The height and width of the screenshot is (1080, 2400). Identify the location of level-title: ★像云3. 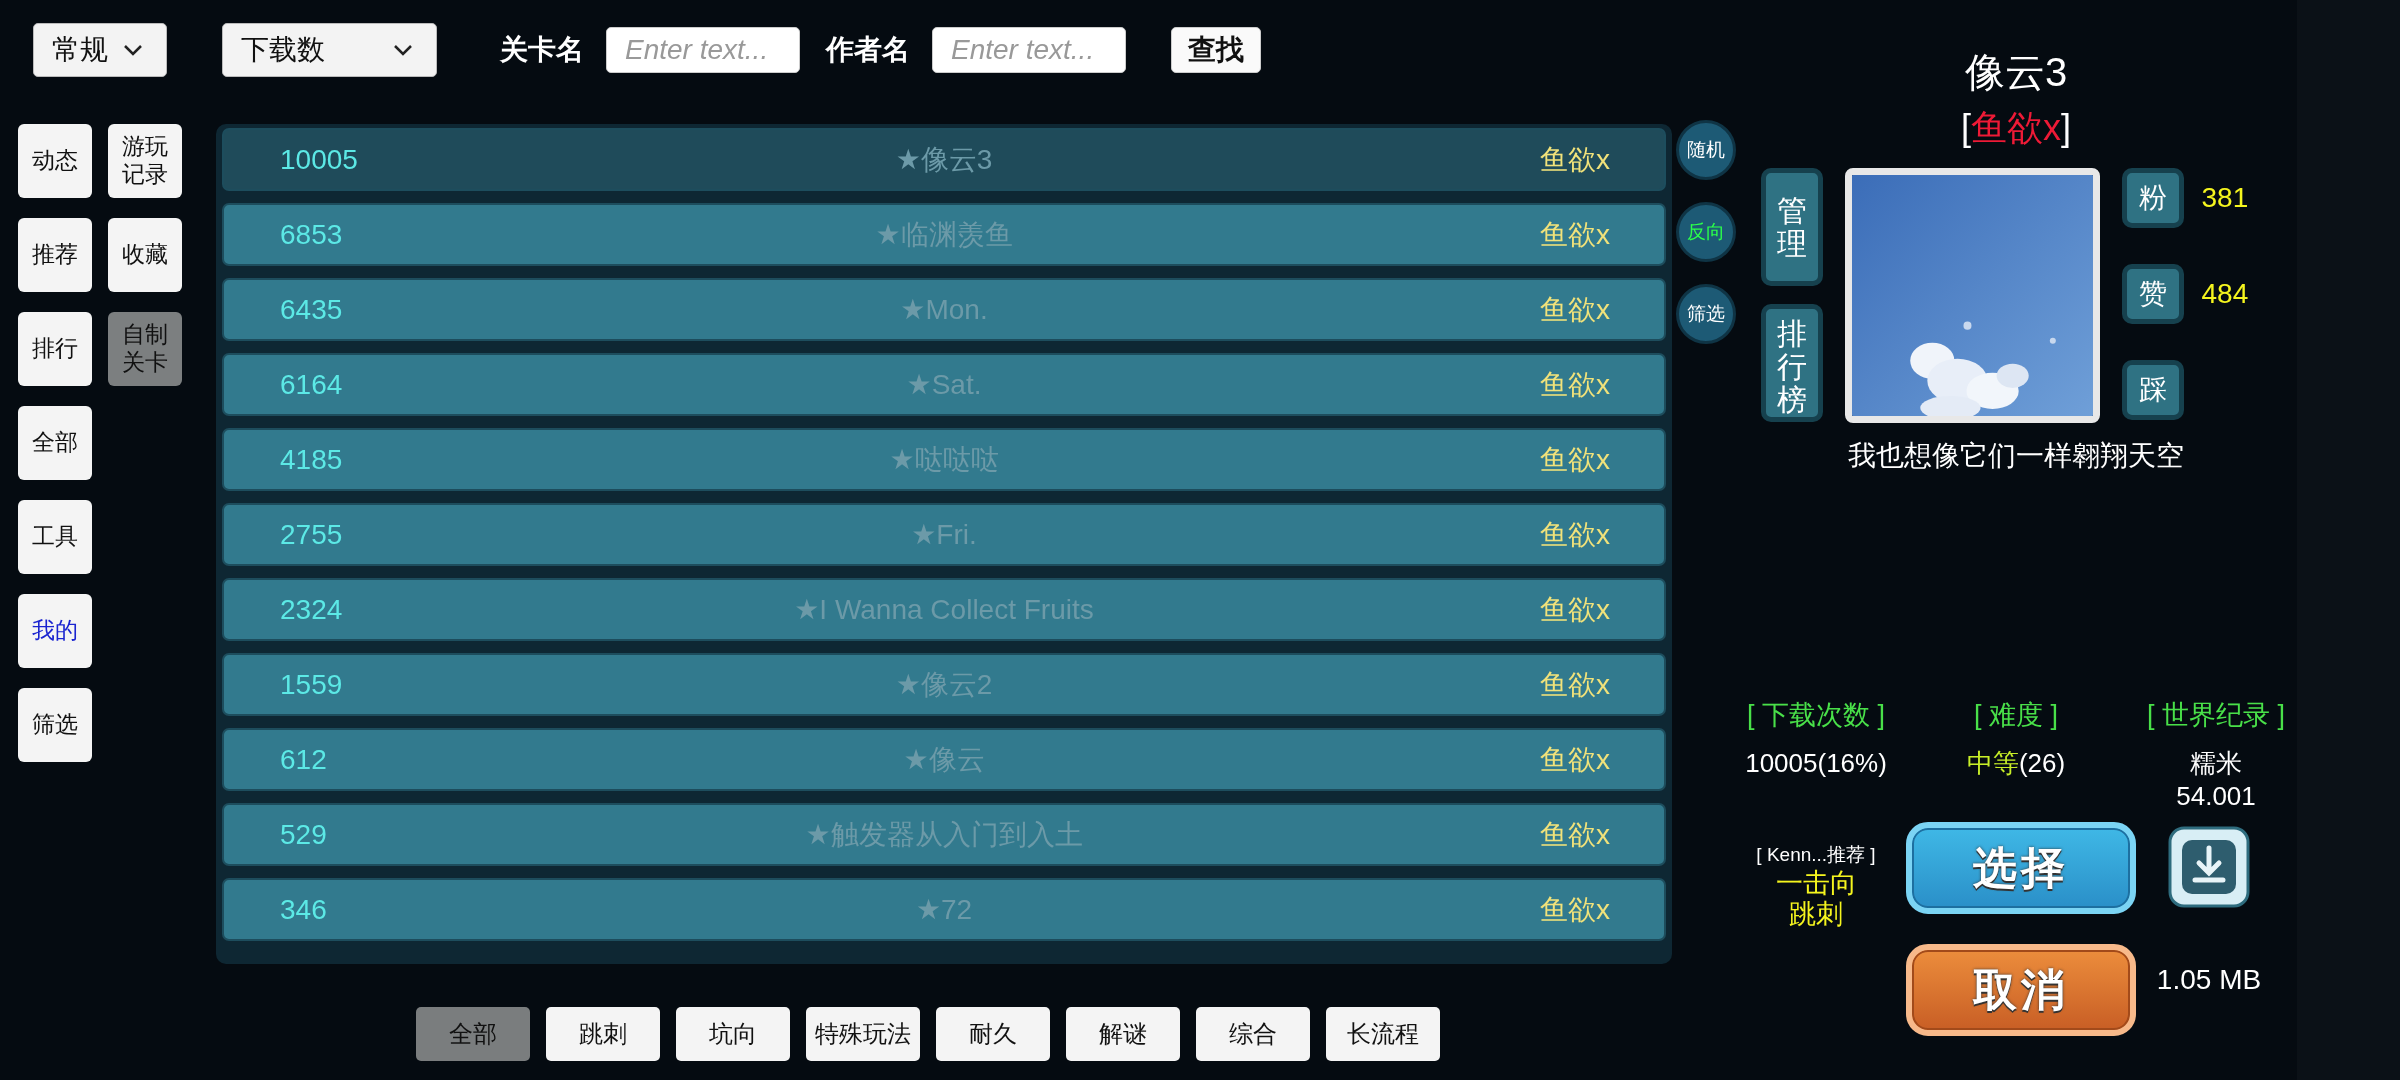
(944, 159).